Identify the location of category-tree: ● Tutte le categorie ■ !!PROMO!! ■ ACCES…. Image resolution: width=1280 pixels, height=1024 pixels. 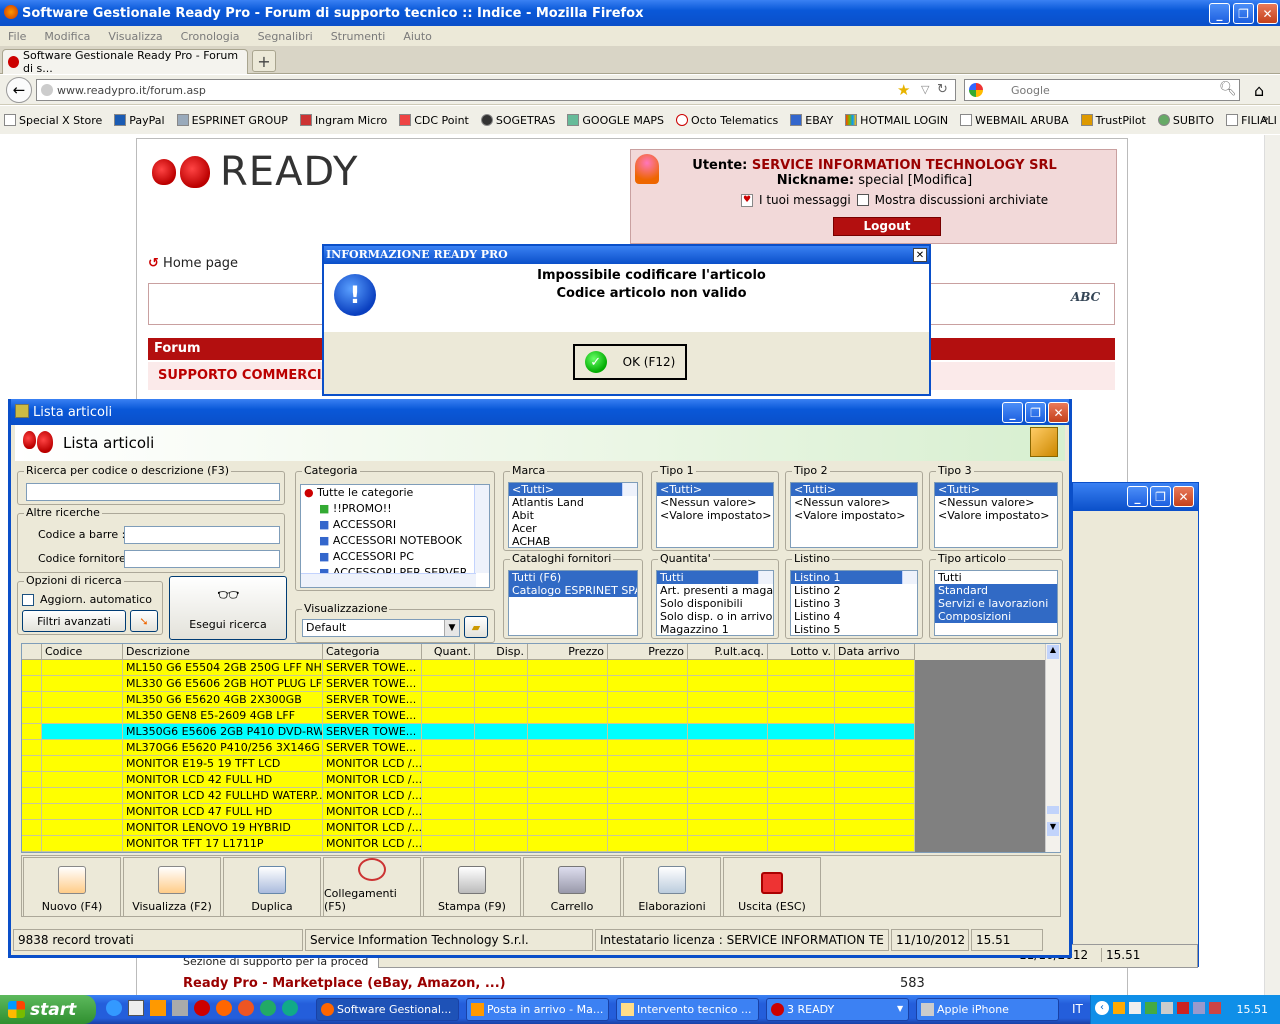
(395, 536).